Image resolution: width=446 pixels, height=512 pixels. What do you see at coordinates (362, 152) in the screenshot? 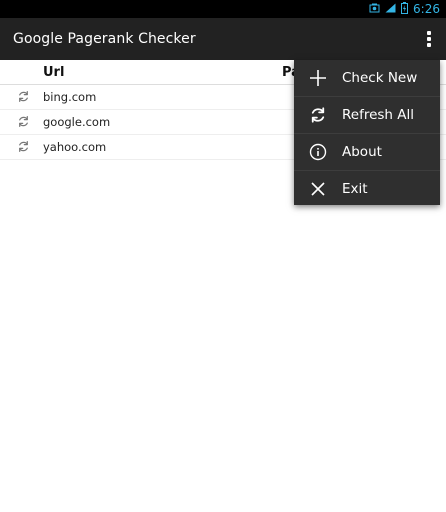
I see `menu-item-label: About` at bounding box center [362, 152].